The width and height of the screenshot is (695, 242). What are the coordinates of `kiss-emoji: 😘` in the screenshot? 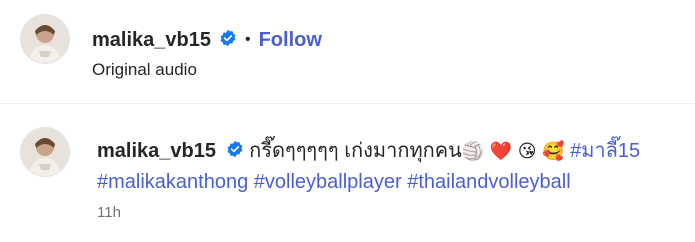 It's located at (527, 151).